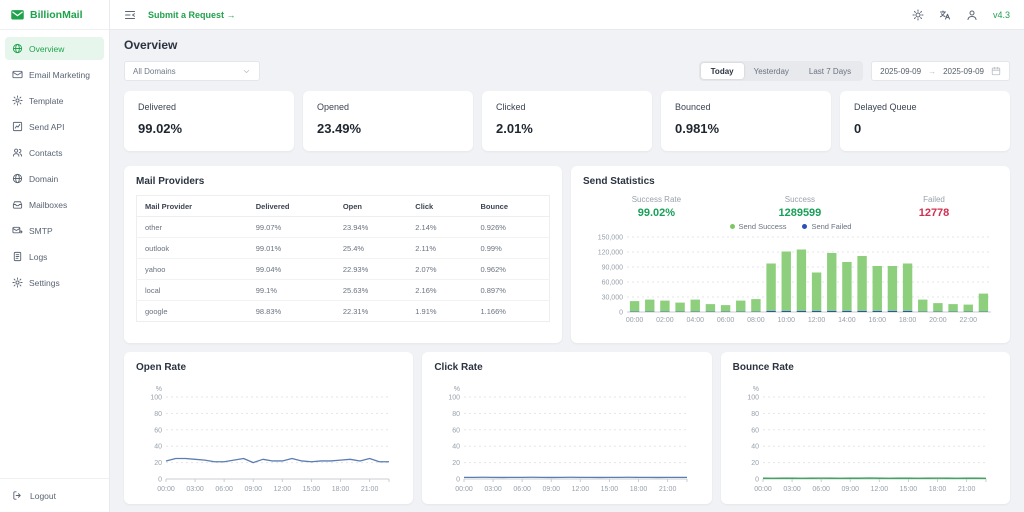 The width and height of the screenshot is (1024, 512). I want to click on svg-text: 90,000, so click(613, 268).